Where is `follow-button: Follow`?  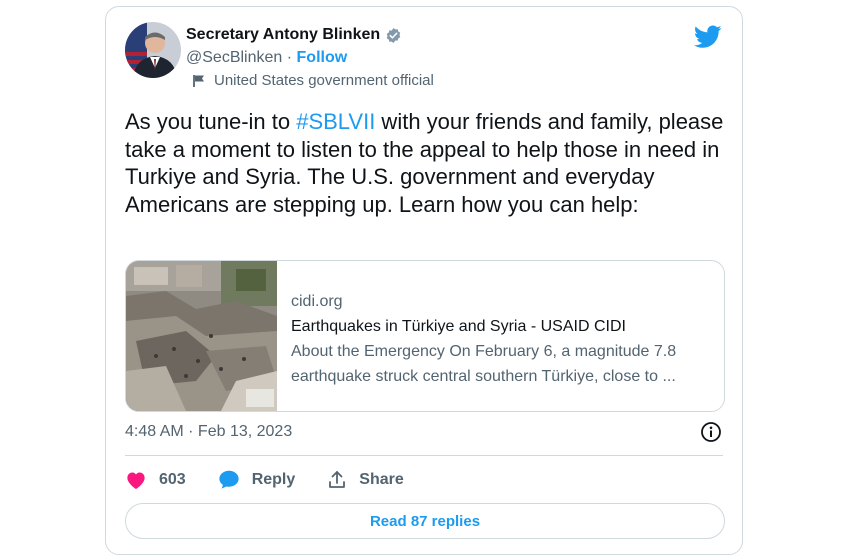 follow-button: Follow is located at coordinates (322, 57).